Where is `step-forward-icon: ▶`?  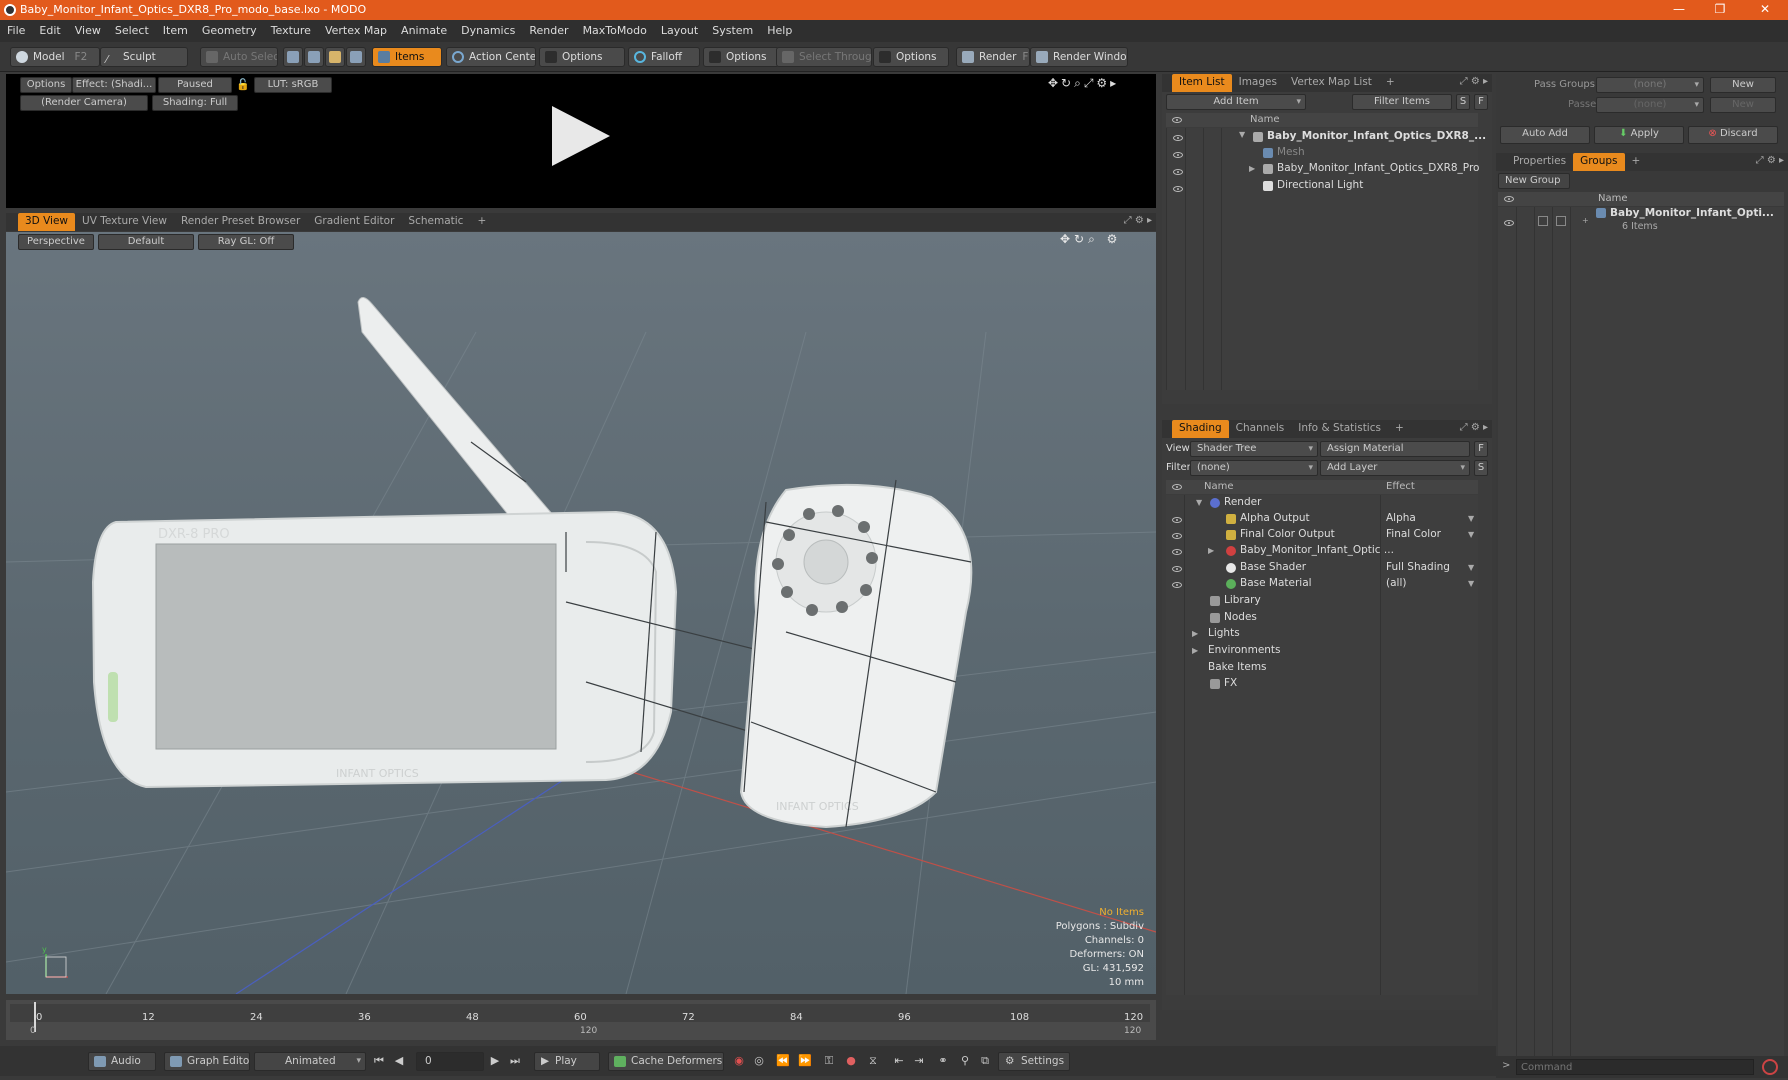
step-forward-icon: ▶ is located at coordinates (495, 1061).